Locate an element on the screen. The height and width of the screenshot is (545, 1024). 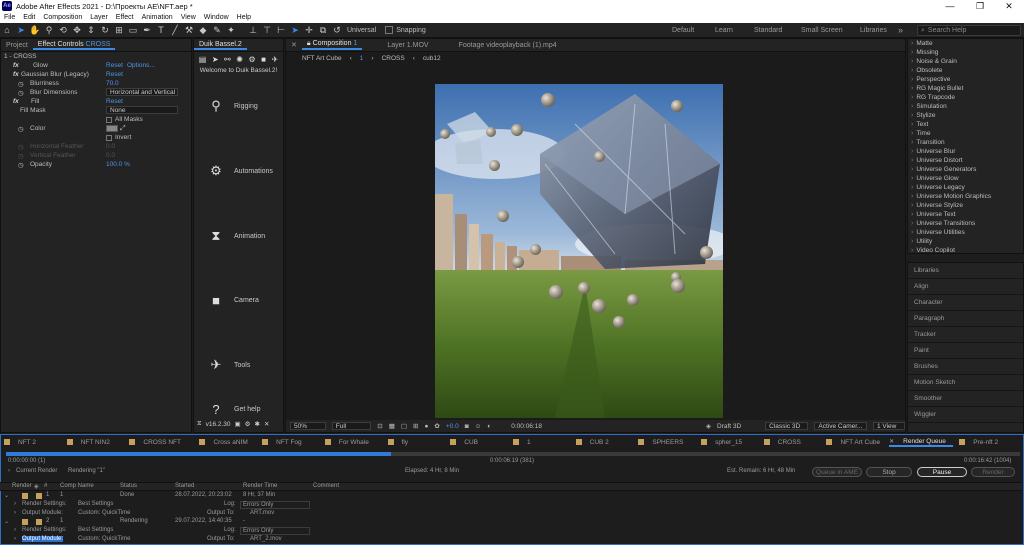
exposure-value: +0.0 is located at coordinates (452, 426).